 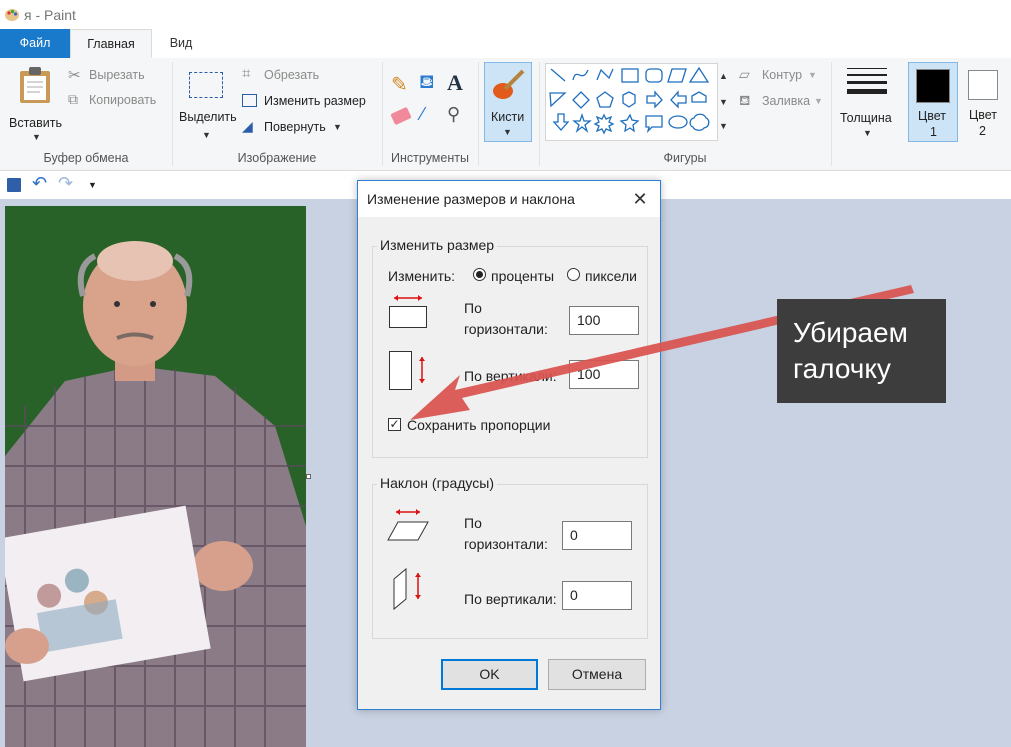 What do you see at coordinates (508, 102) in the screenshot?
I see `brushes-button: Кисти ▼` at bounding box center [508, 102].